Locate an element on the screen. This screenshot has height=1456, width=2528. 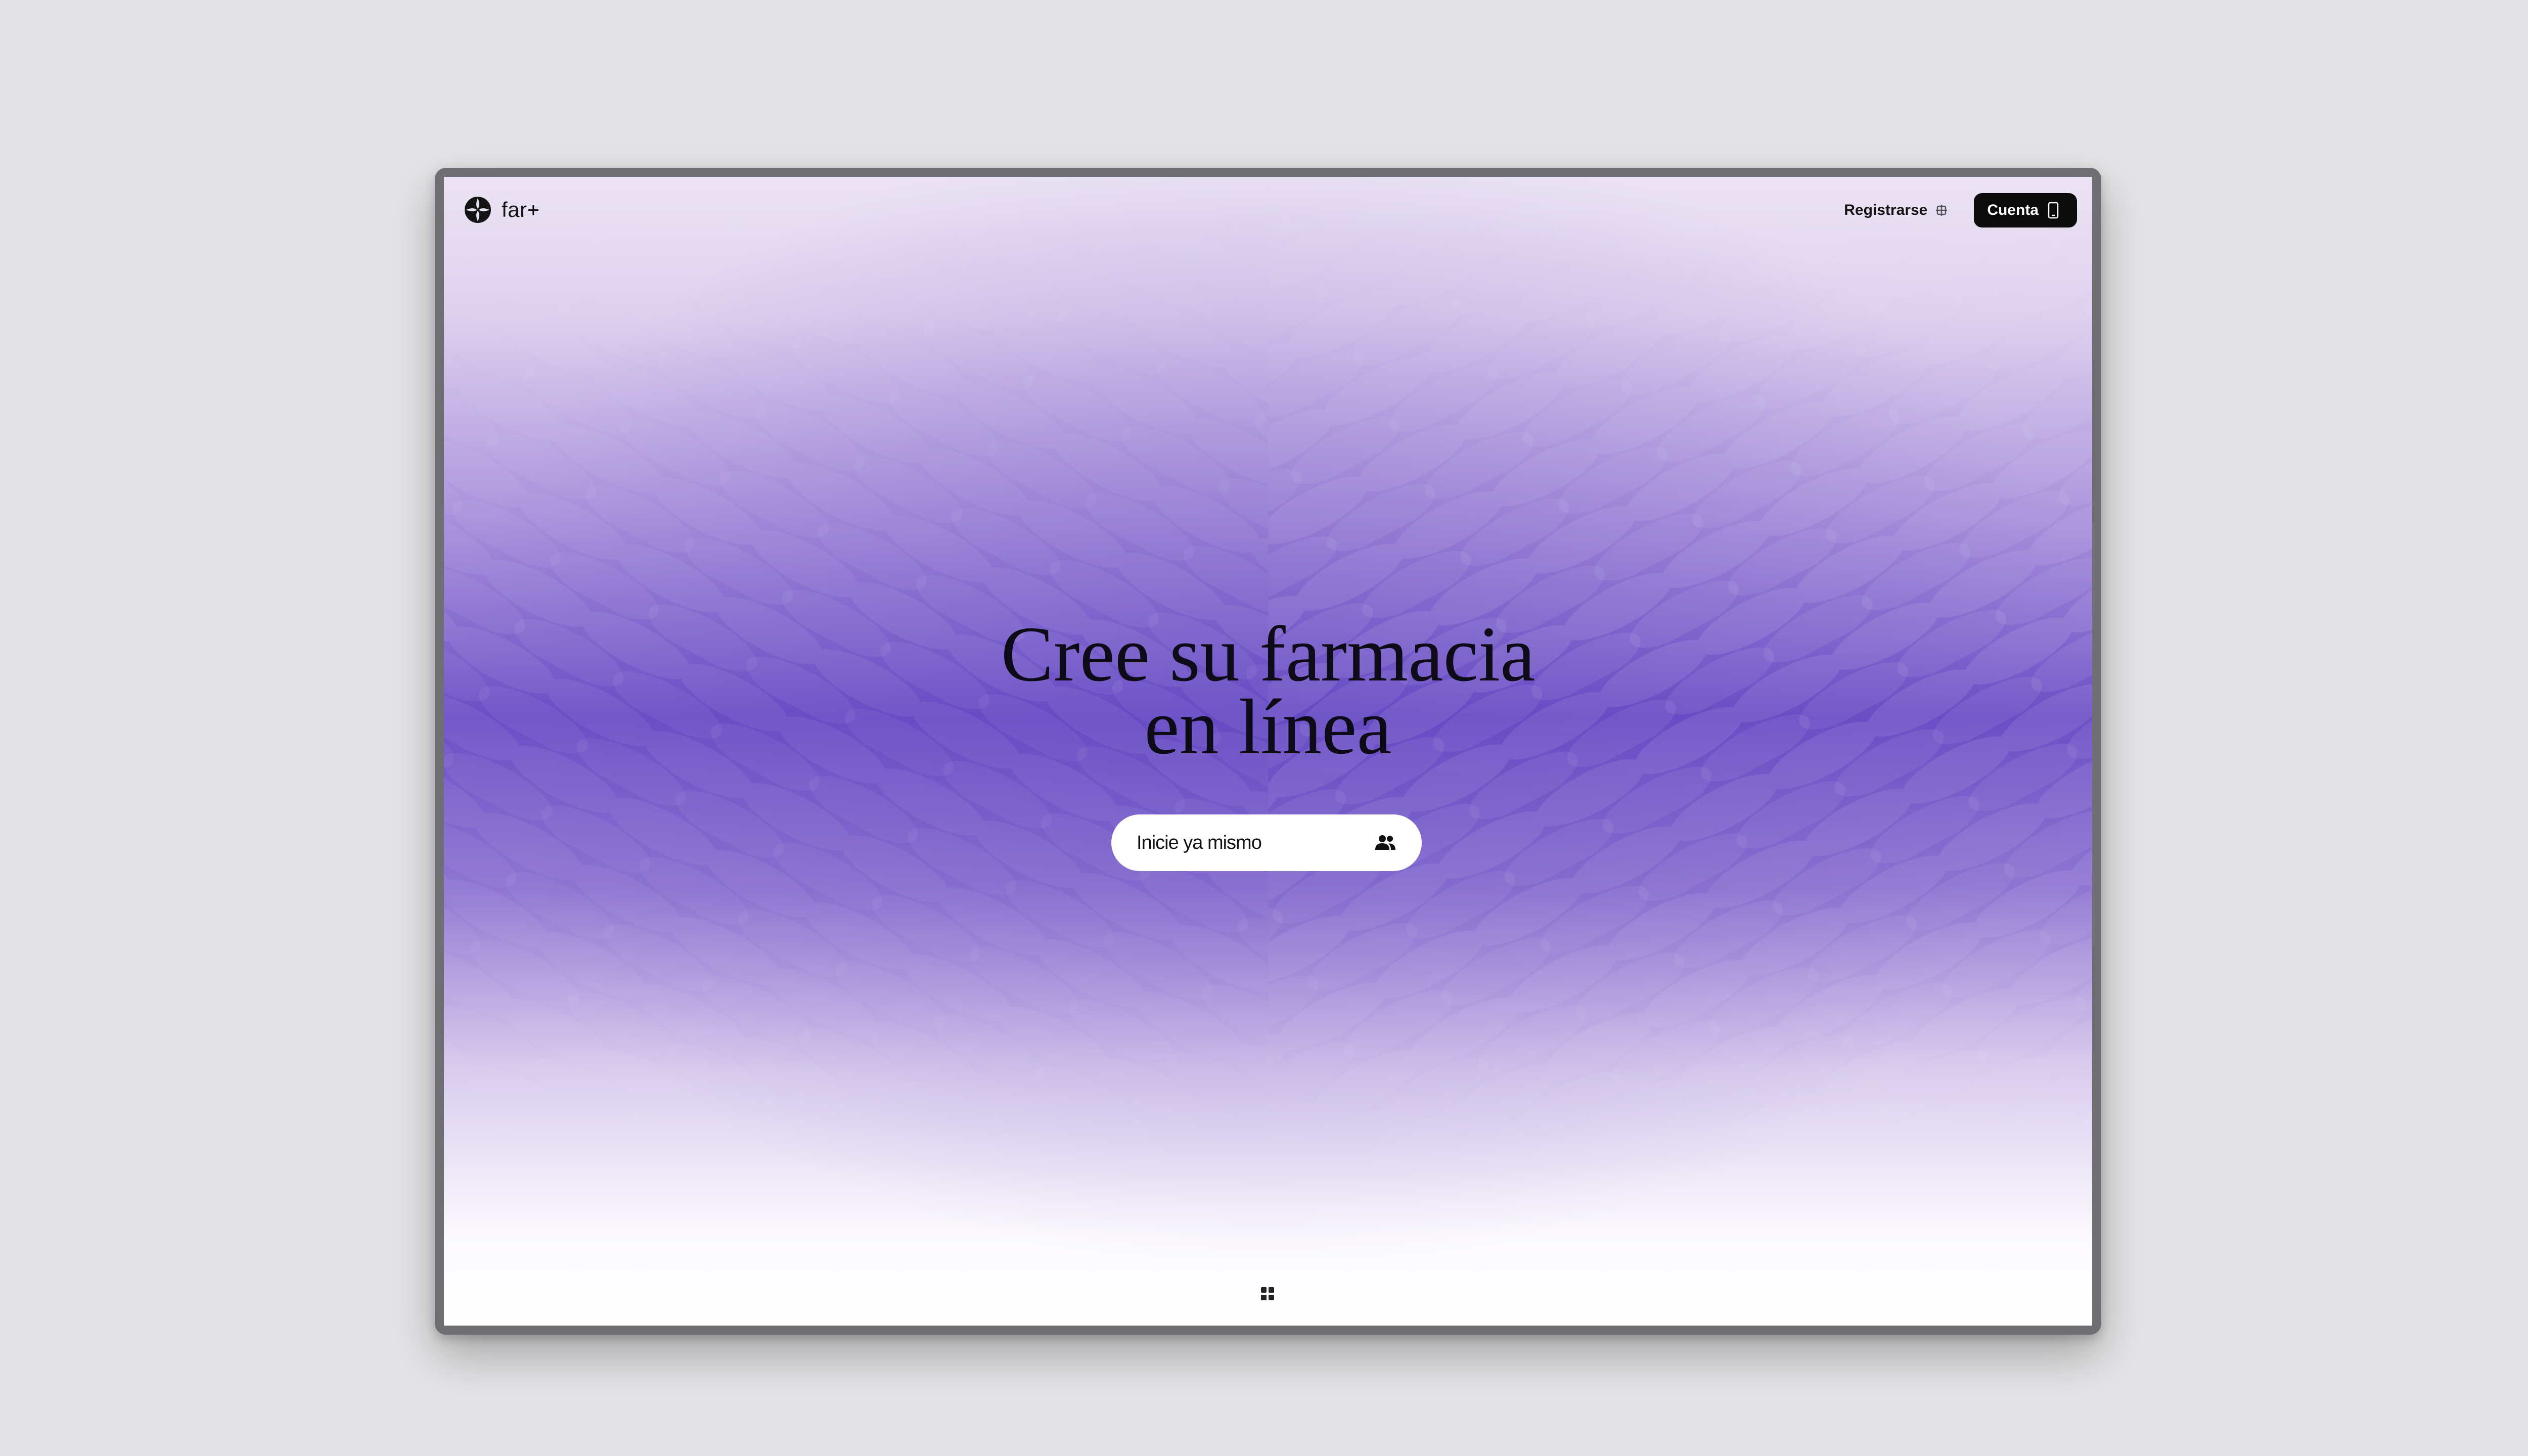
flower-logo-icon is located at coordinates (478, 210).